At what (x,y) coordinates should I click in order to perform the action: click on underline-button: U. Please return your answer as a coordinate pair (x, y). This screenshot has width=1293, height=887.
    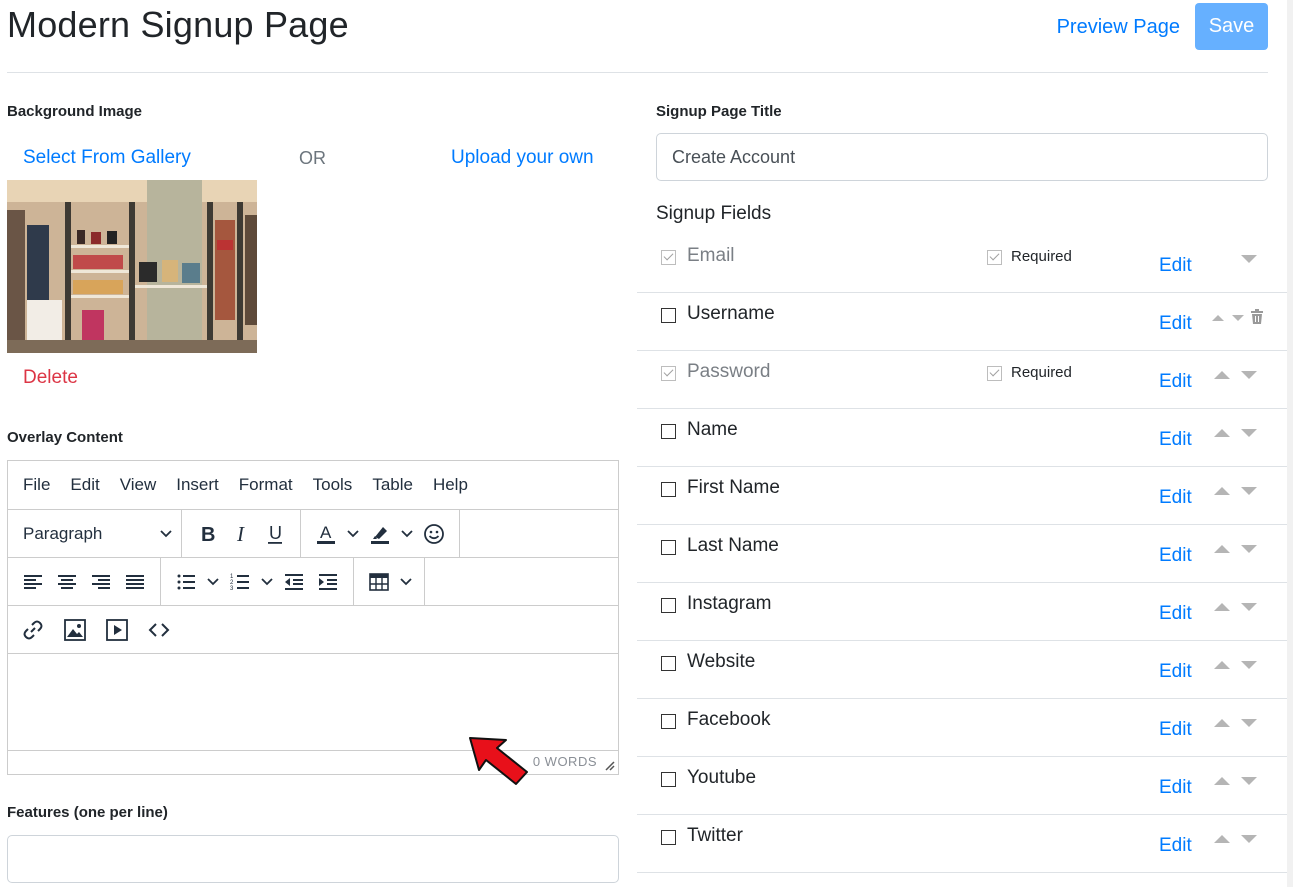
    Looking at the image, I should click on (275, 534).